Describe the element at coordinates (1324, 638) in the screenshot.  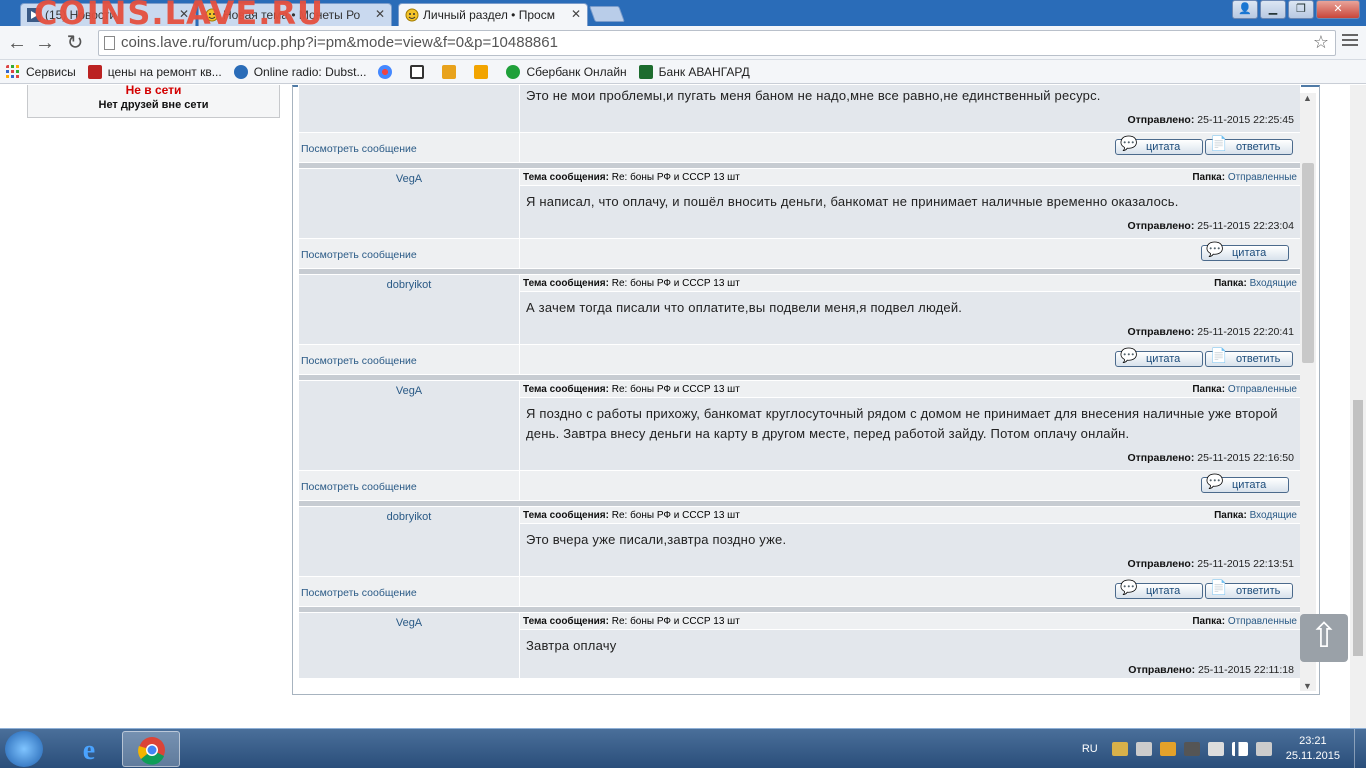
I see `scroll-to-top-button: ⇧` at that location.